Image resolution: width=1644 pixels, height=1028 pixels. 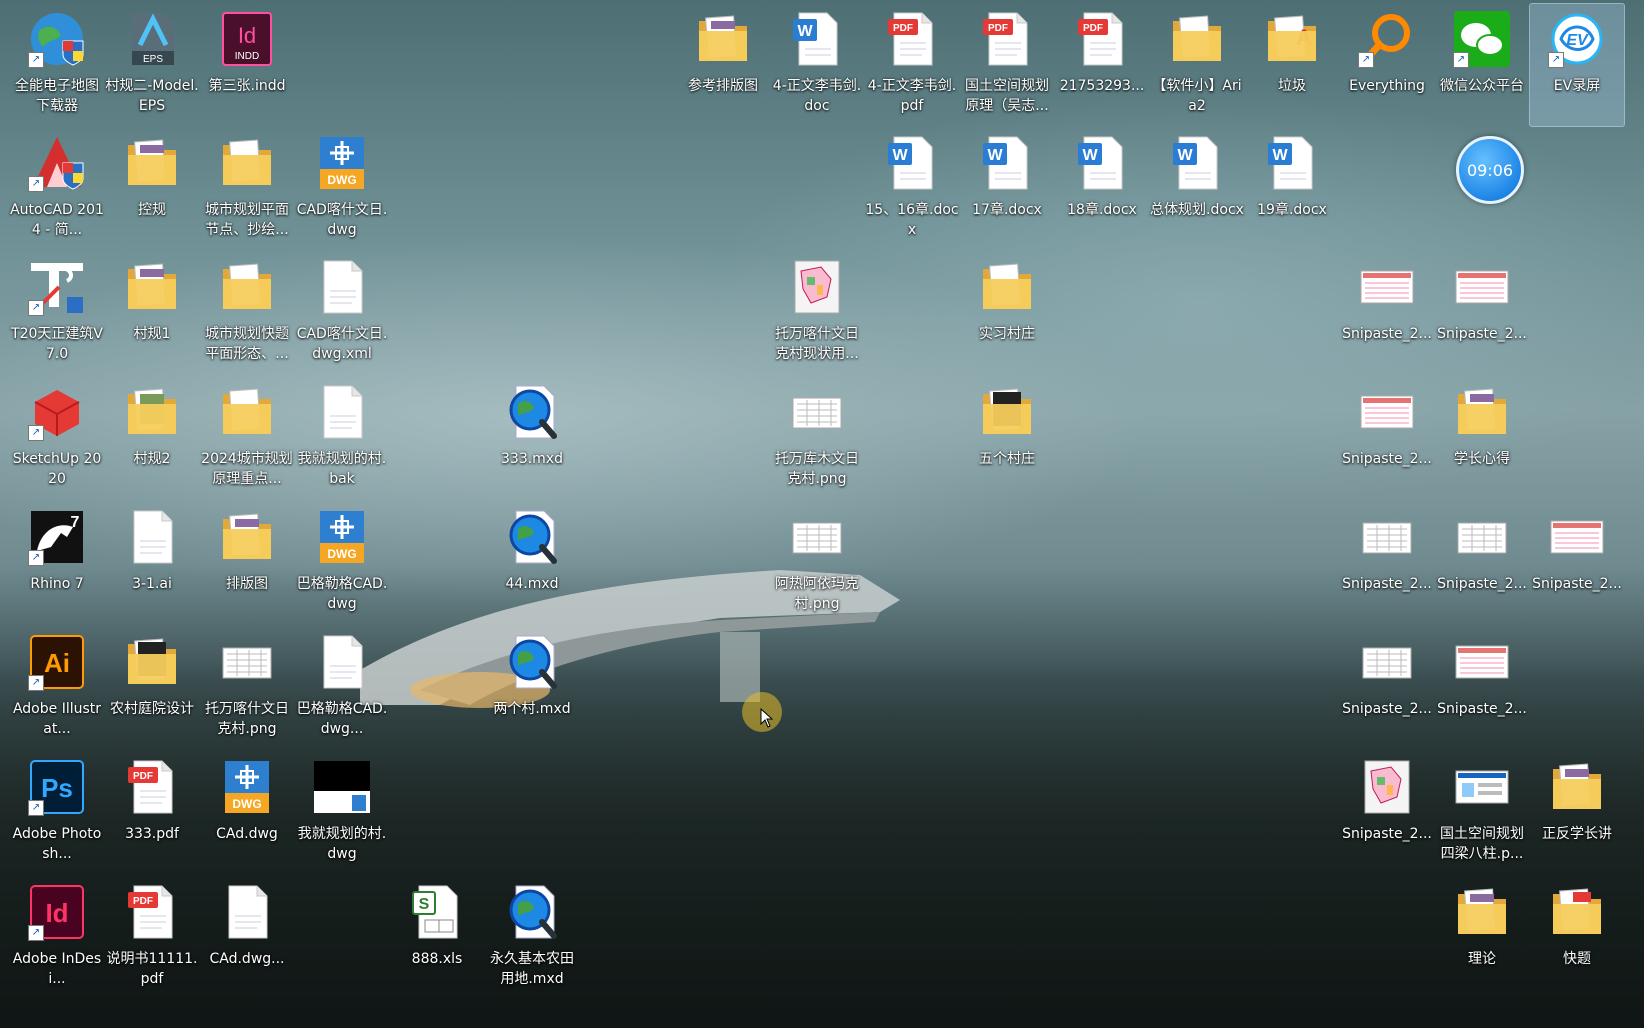 I want to click on desktop-icon: PDF 4-正文李韦剑.pdf, so click(x=912, y=65).